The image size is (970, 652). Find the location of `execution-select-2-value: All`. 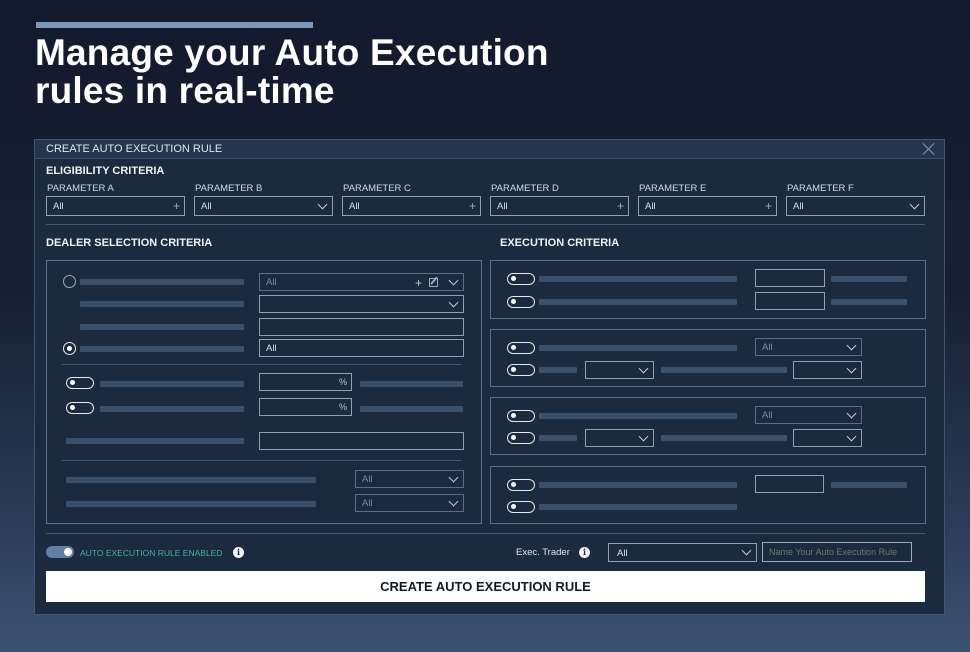

execution-select-2-value: All is located at coordinates (767, 415).